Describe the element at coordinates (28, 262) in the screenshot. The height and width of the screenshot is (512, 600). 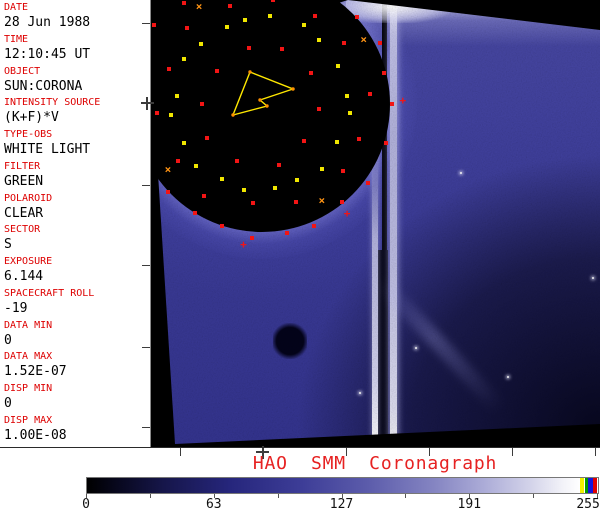
I see `field-label: EXPOSURE` at that location.